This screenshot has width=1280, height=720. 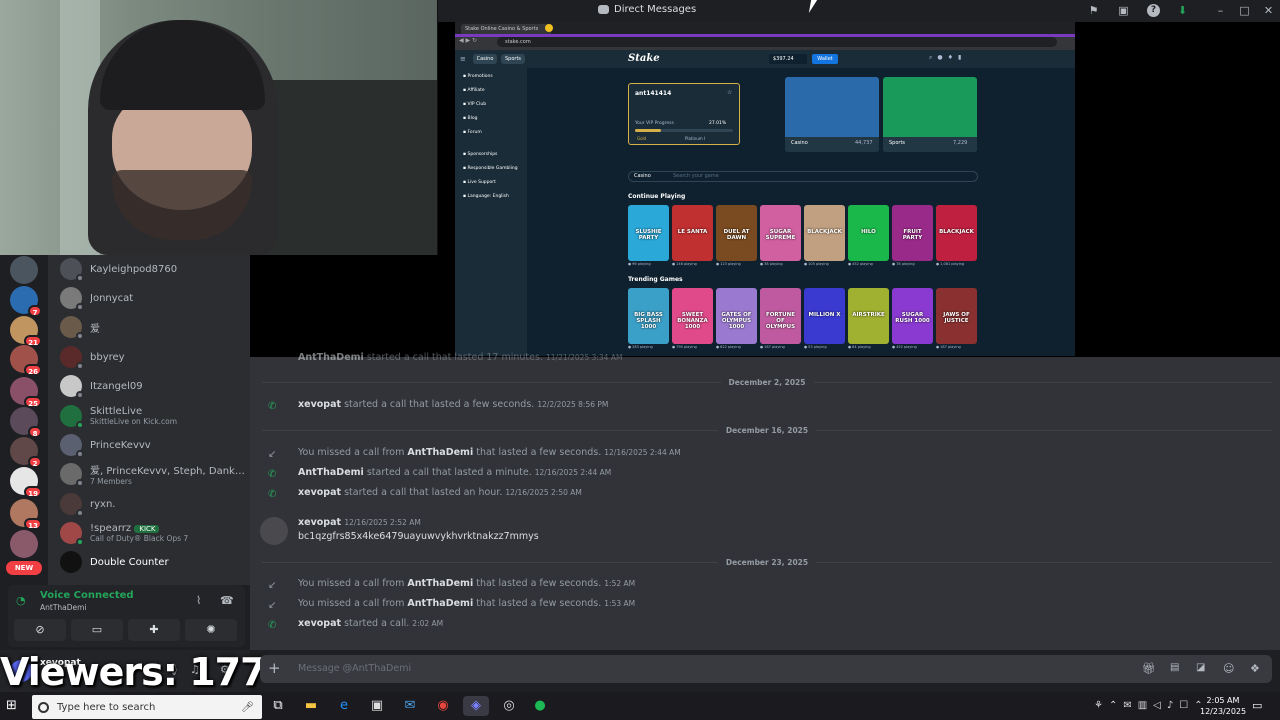 I want to click on signal-icon: ◔, so click(x=21, y=600).